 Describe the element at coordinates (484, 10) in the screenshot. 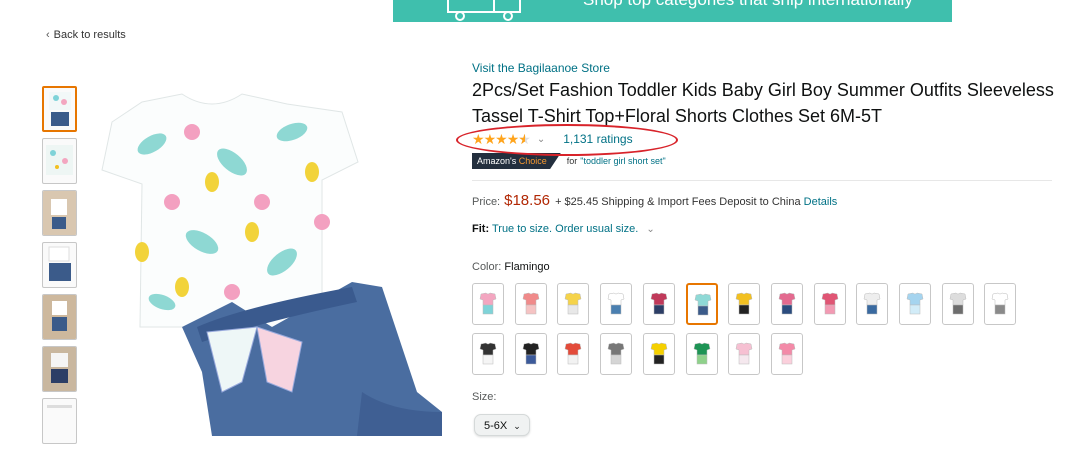

I see `truck-icon` at that location.